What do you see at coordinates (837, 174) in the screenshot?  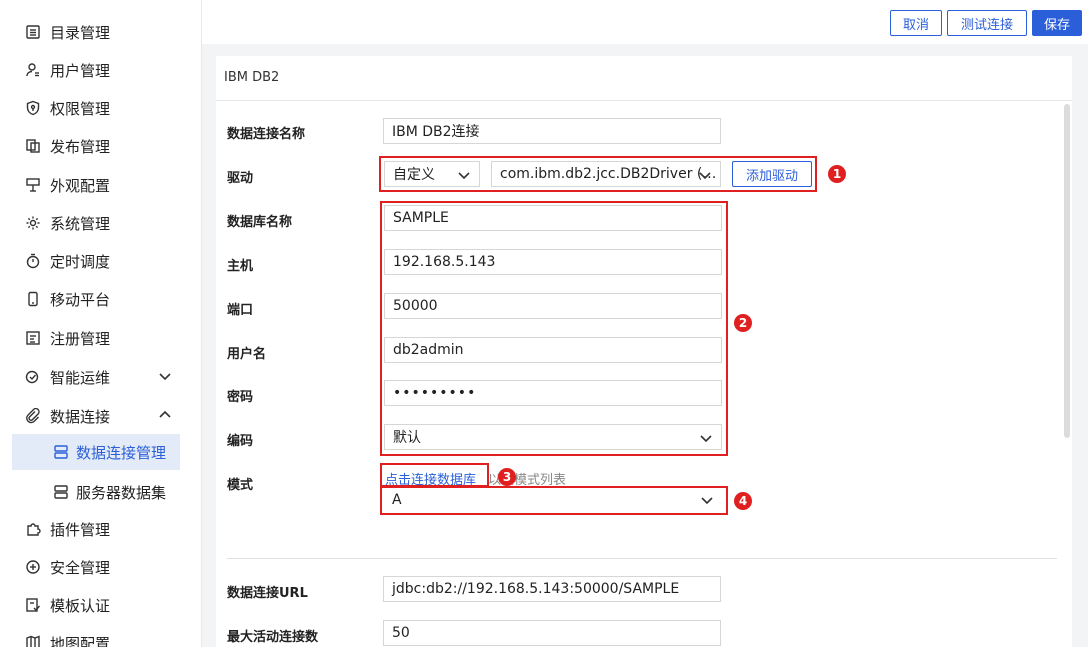 I see `annotation-badge-1: 1` at bounding box center [837, 174].